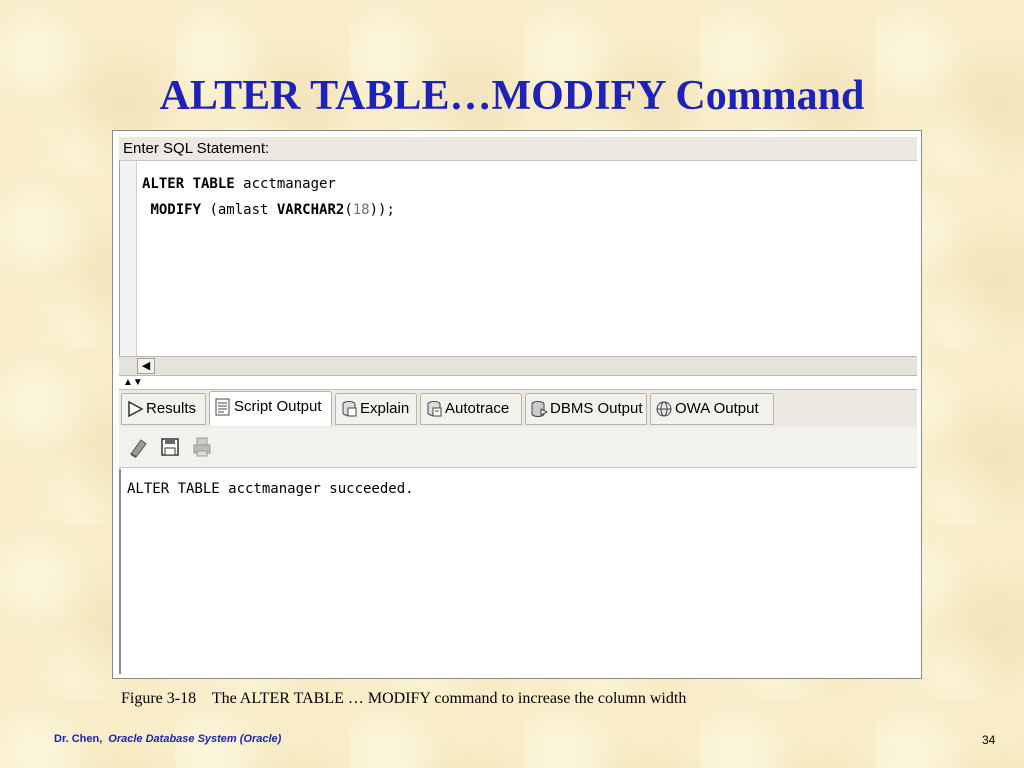  Describe the element at coordinates (133, 383) in the screenshot. I see `collapse-arrows-icon: ▲▼` at that location.